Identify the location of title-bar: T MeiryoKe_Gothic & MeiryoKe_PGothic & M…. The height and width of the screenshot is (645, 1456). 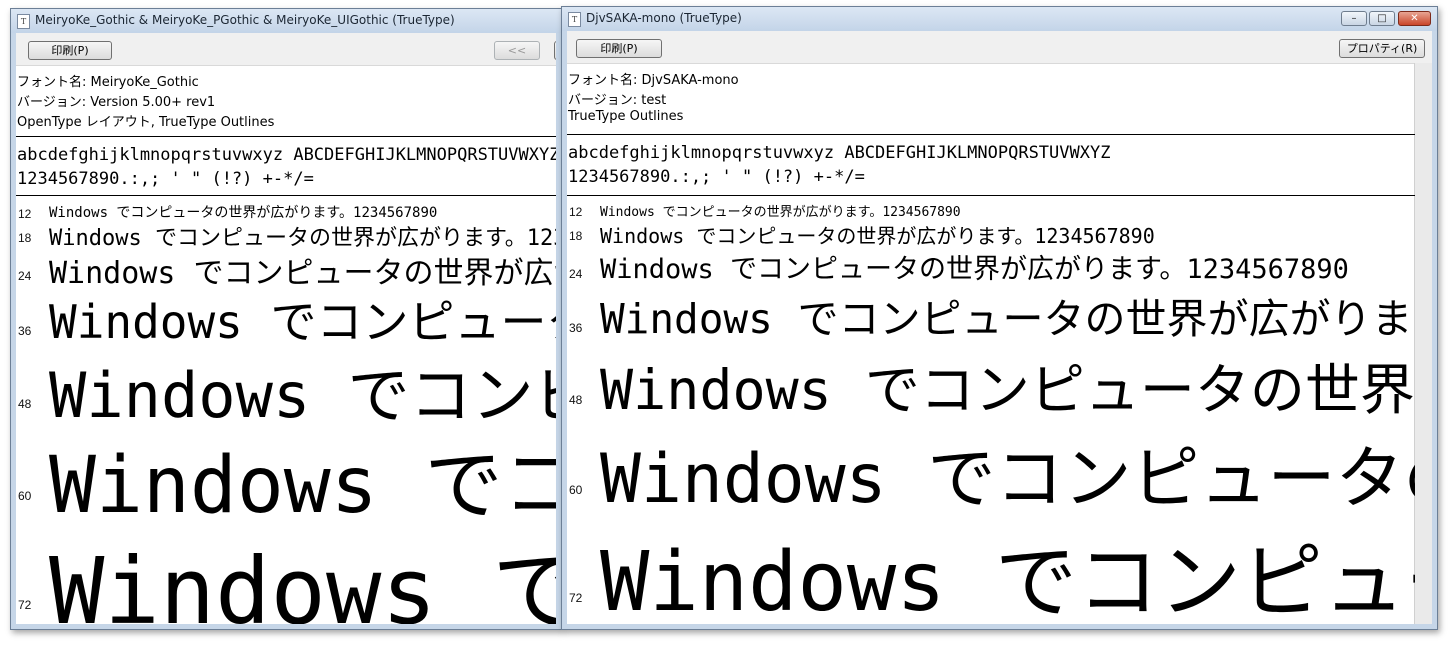
(286, 21).